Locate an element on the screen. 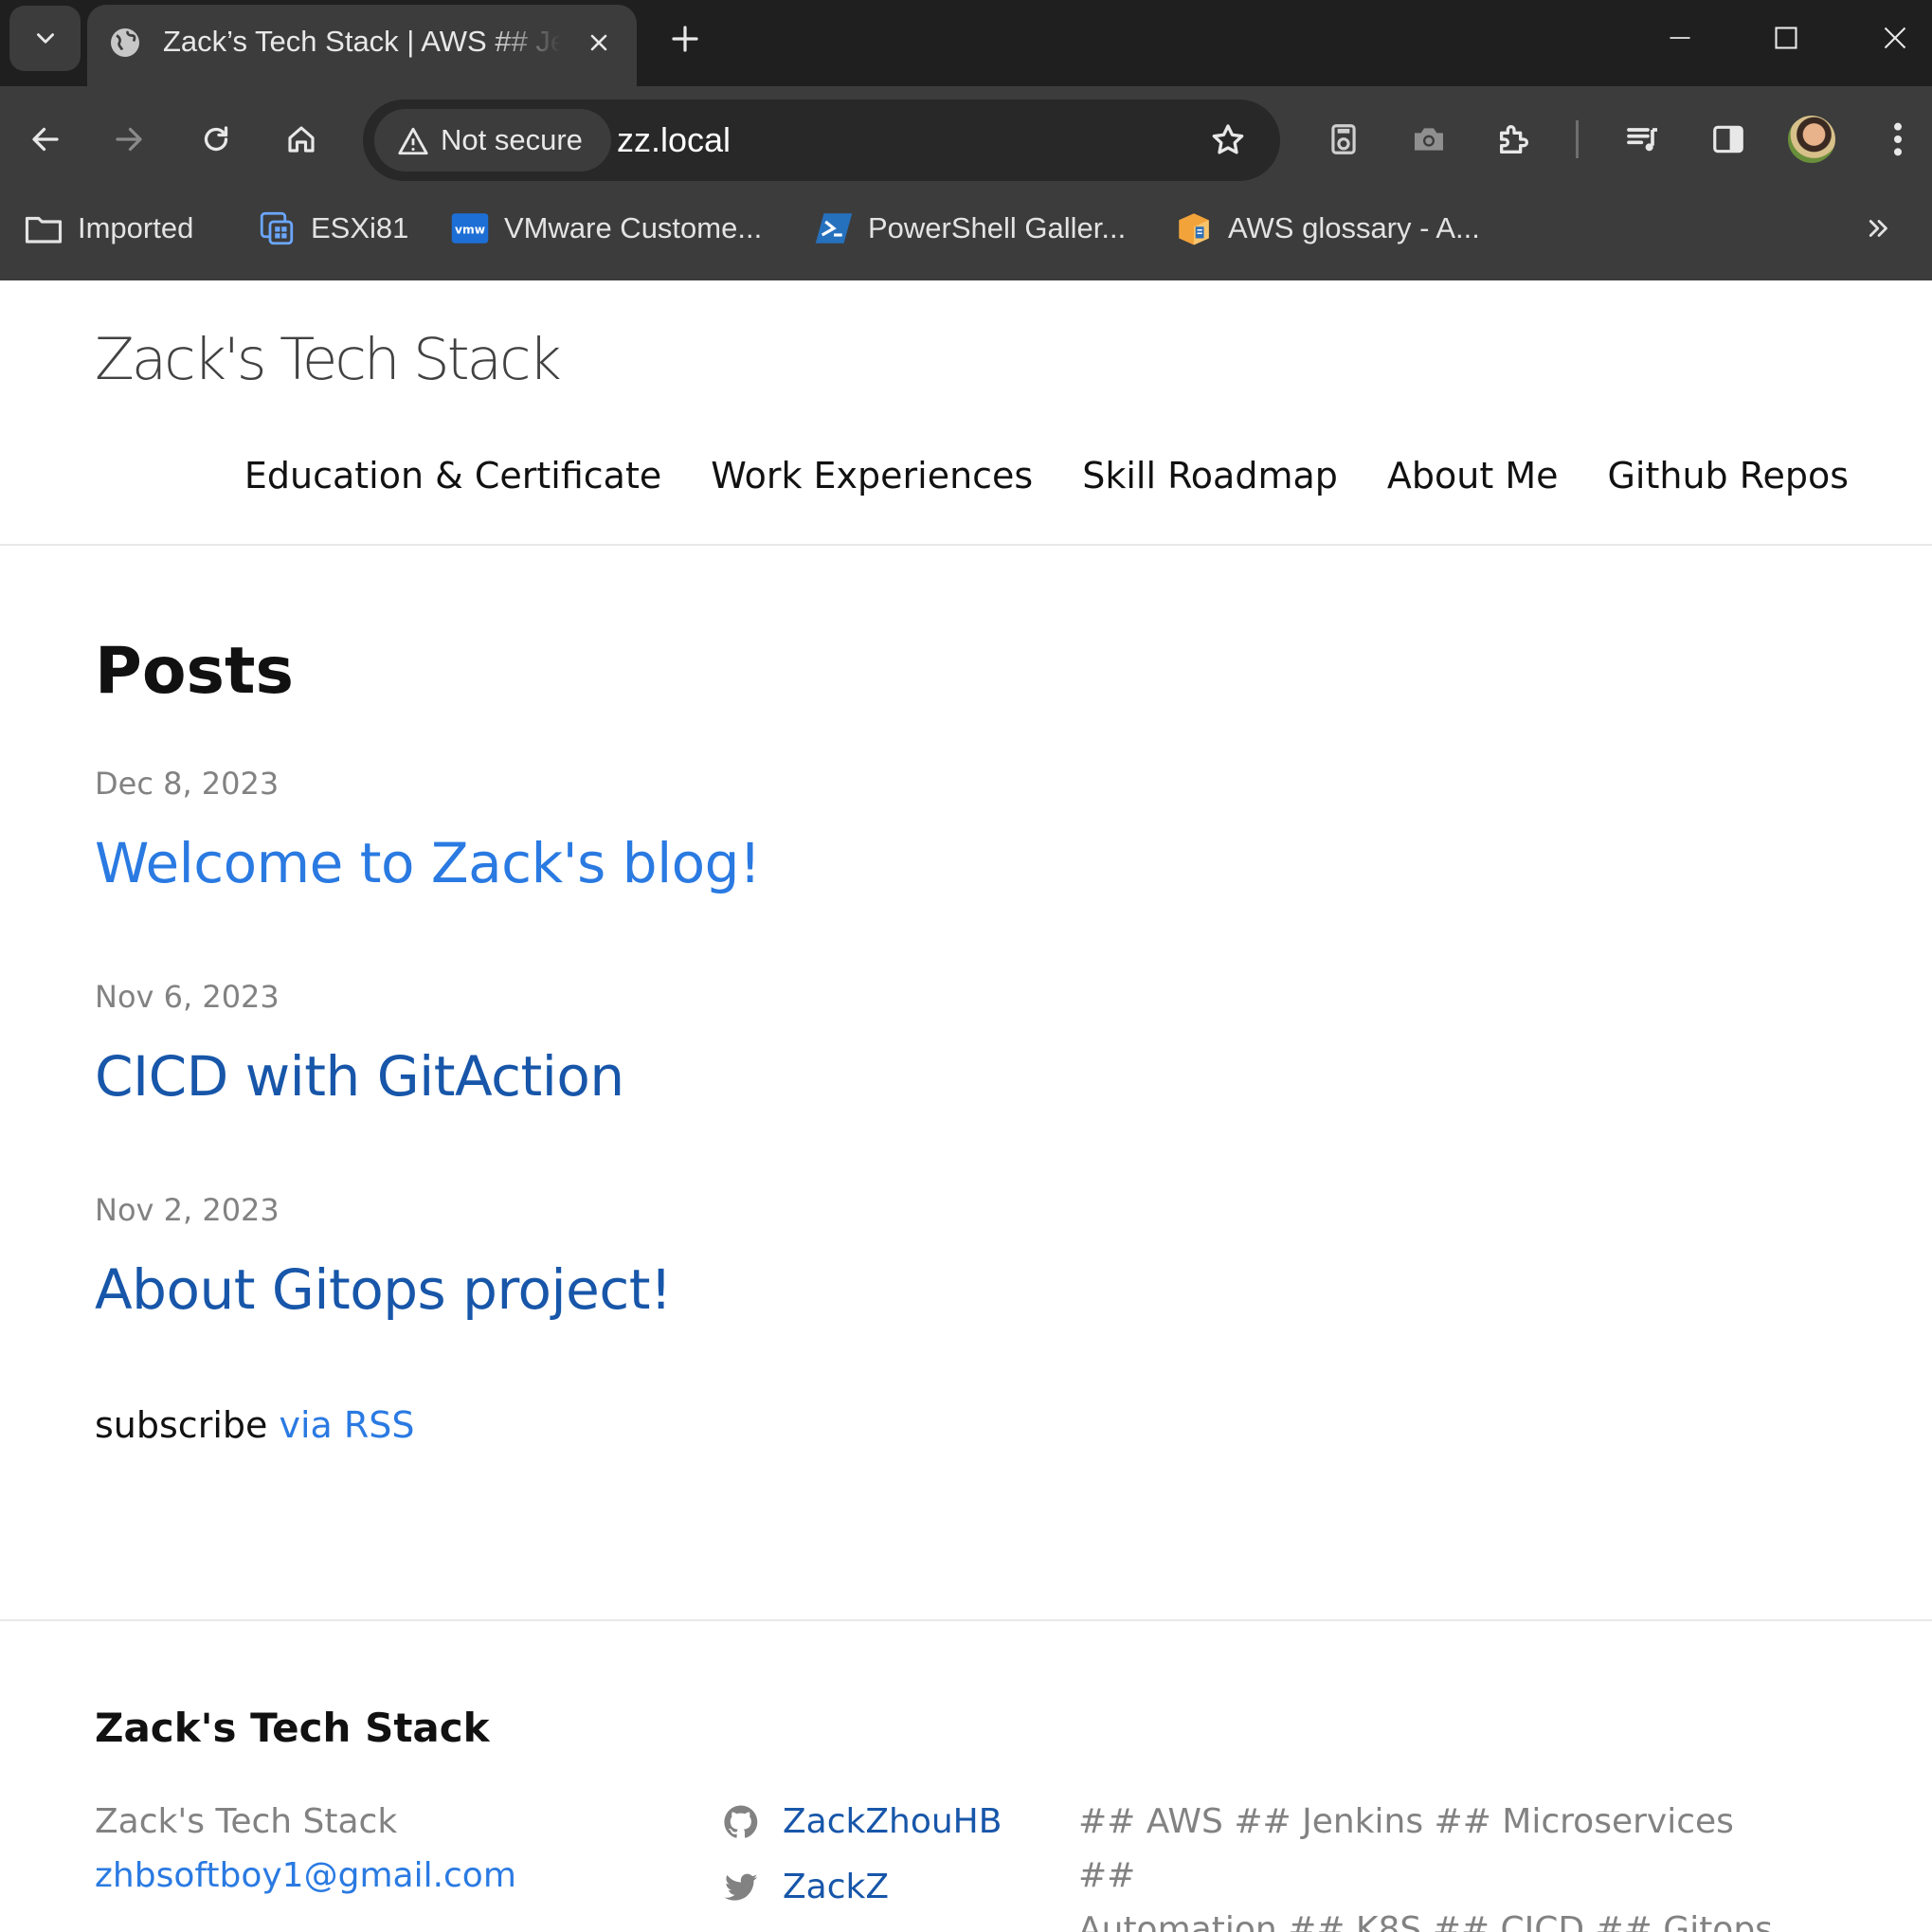 The image size is (1932, 1932). footer-divider is located at coordinates (966, 1620).